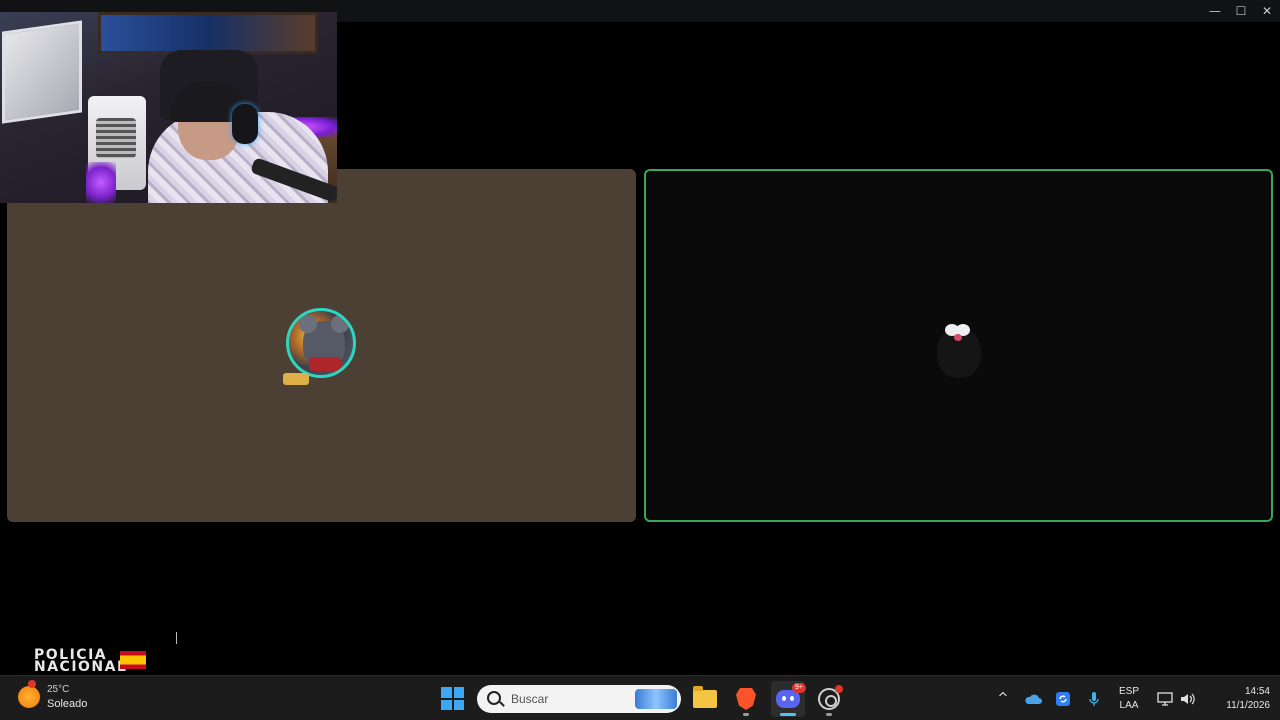 The image size is (1280, 720). I want to click on brave-browser-button, so click(746, 699).